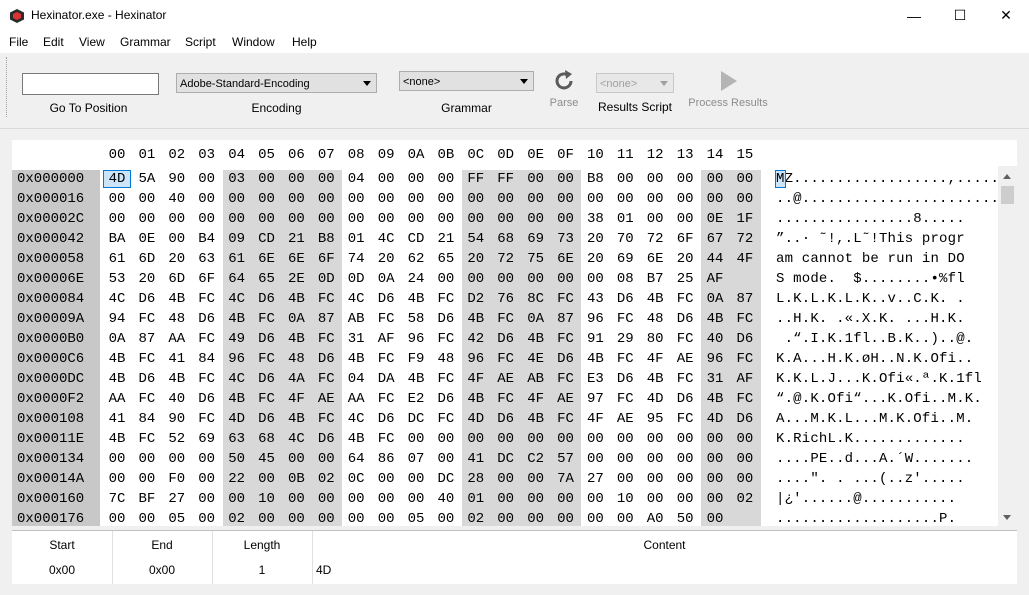  I want to click on hex-byte: 68, so click(267, 439).